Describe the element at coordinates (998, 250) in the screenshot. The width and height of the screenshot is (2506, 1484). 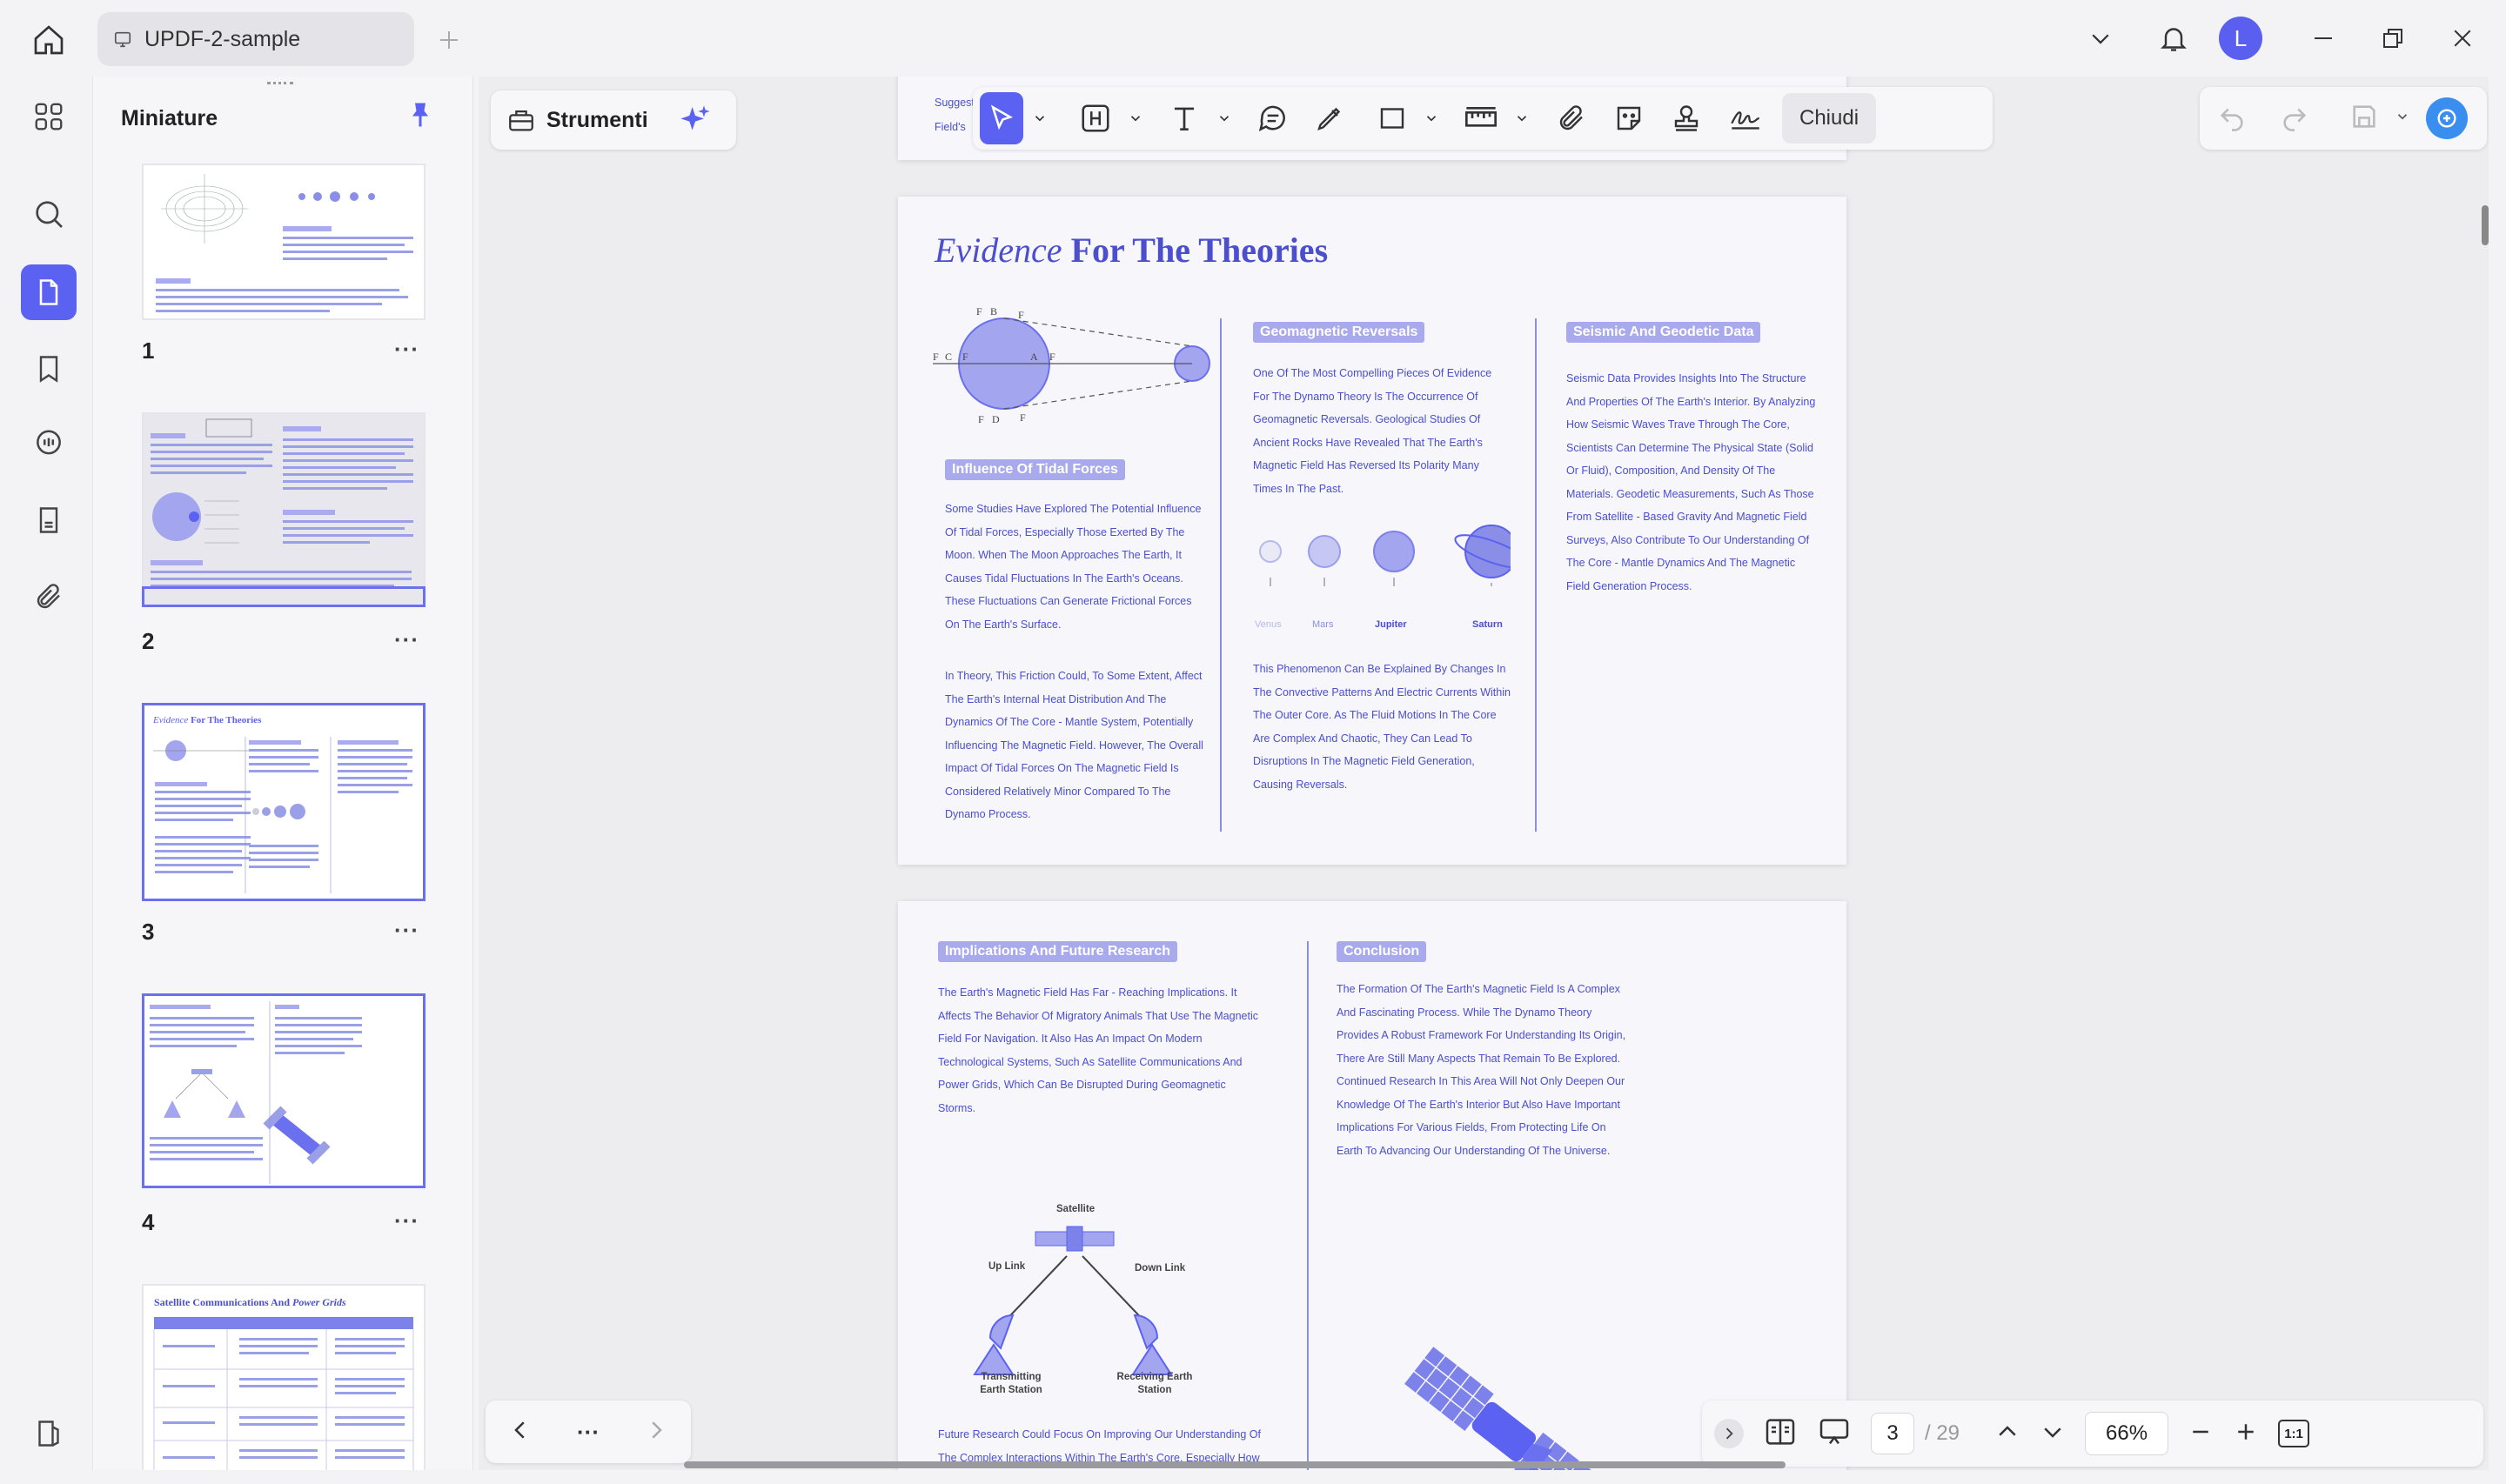
I see `page-3-title-italic: Evidence` at that location.